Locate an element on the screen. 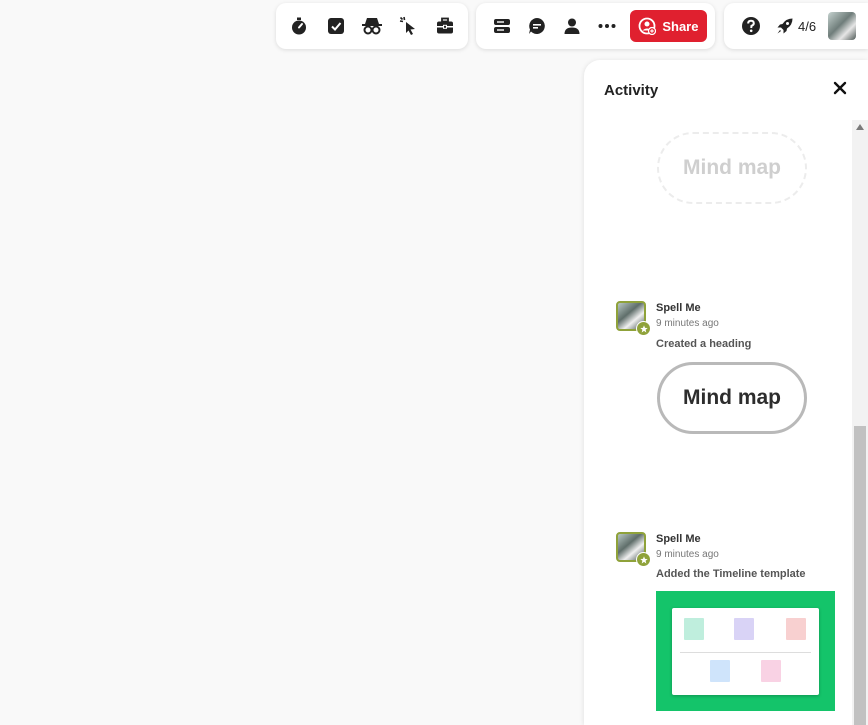 Image resolution: width=868 pixels, height=725 pixels. spy-icon is located at coordinates (372, 26).